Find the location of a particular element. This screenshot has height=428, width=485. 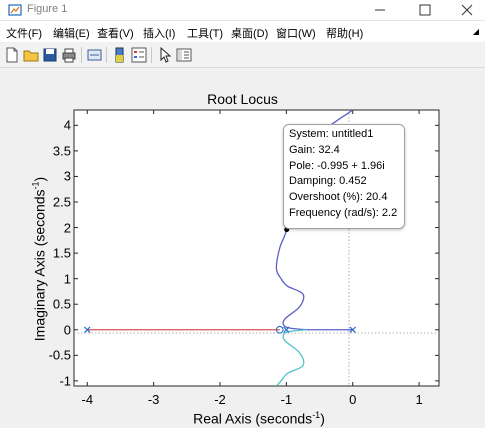

legend-icon is located at coordinates (139, 55).